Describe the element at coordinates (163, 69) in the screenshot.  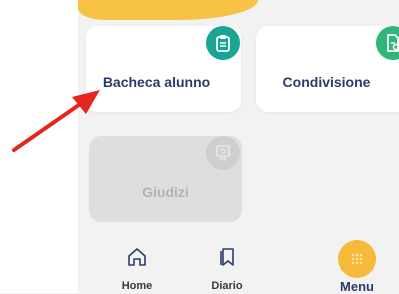
I see `card-bacheca-alunno: Bacheca alunno` at that location.